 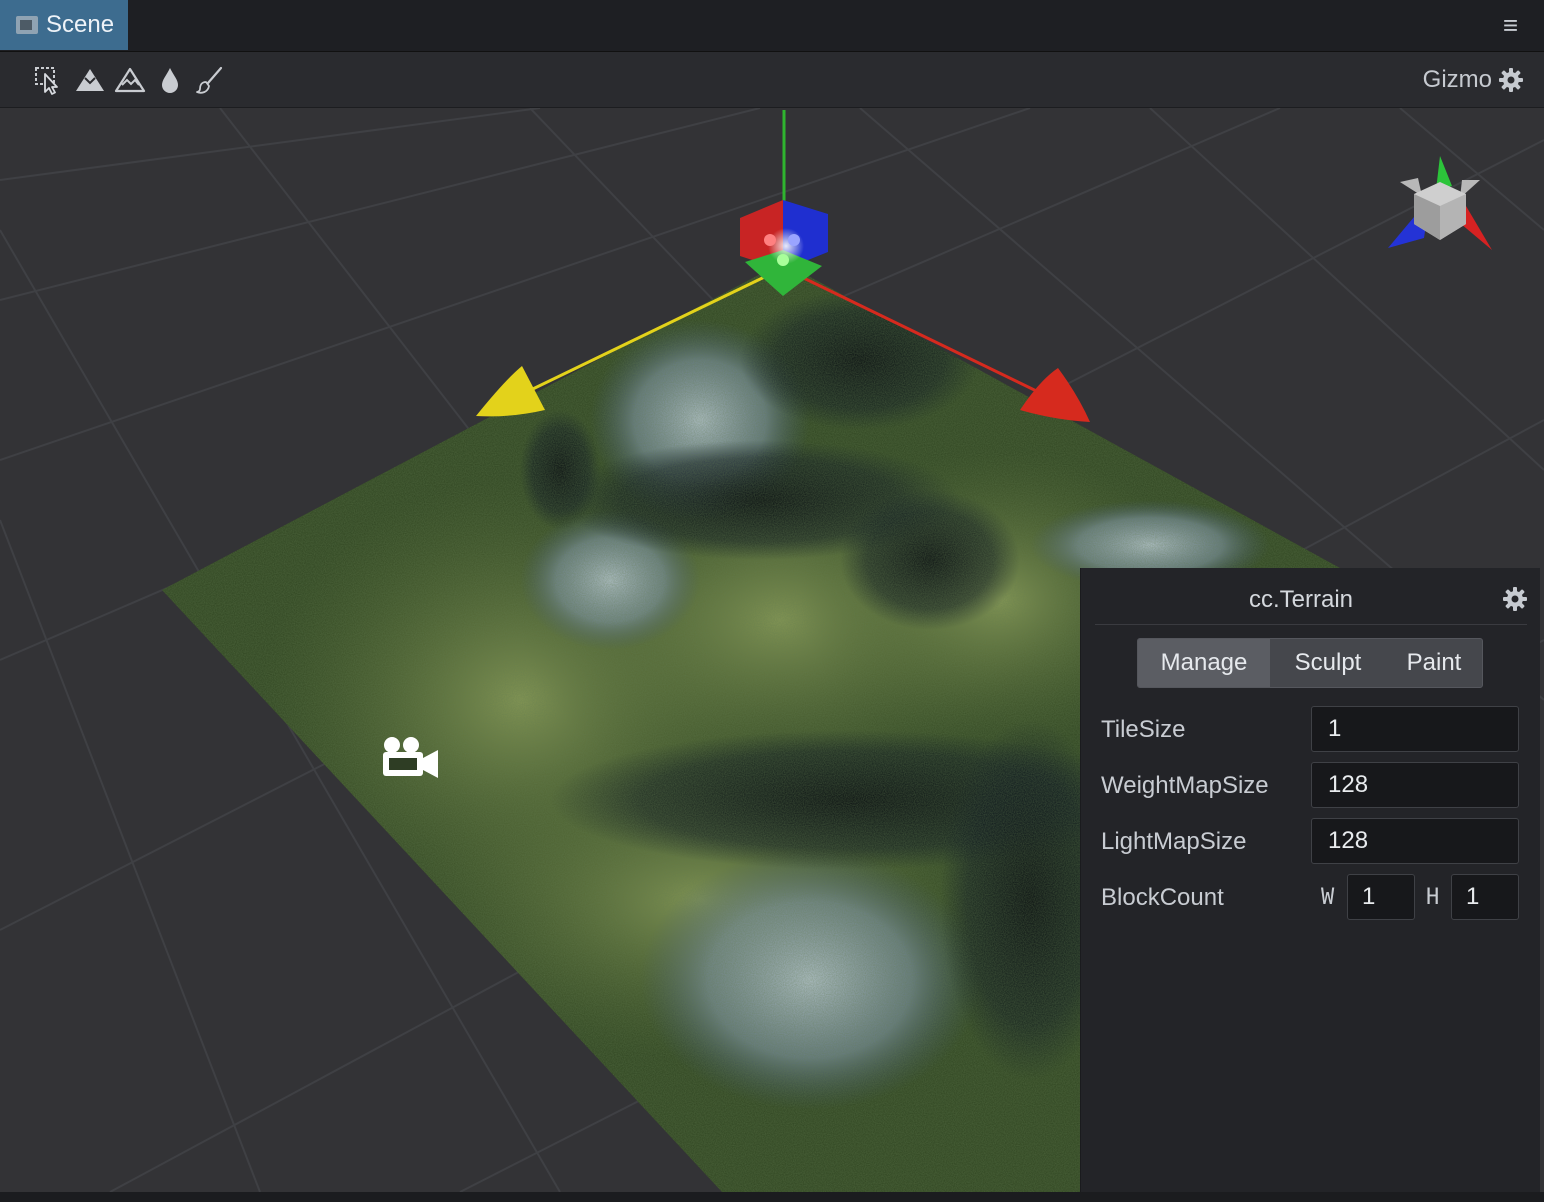 What do you see at coordinates (1510, 25) in the screenshot?
I see `hamburger-menu-icon: ≡` at bounding box center [1510, 25].